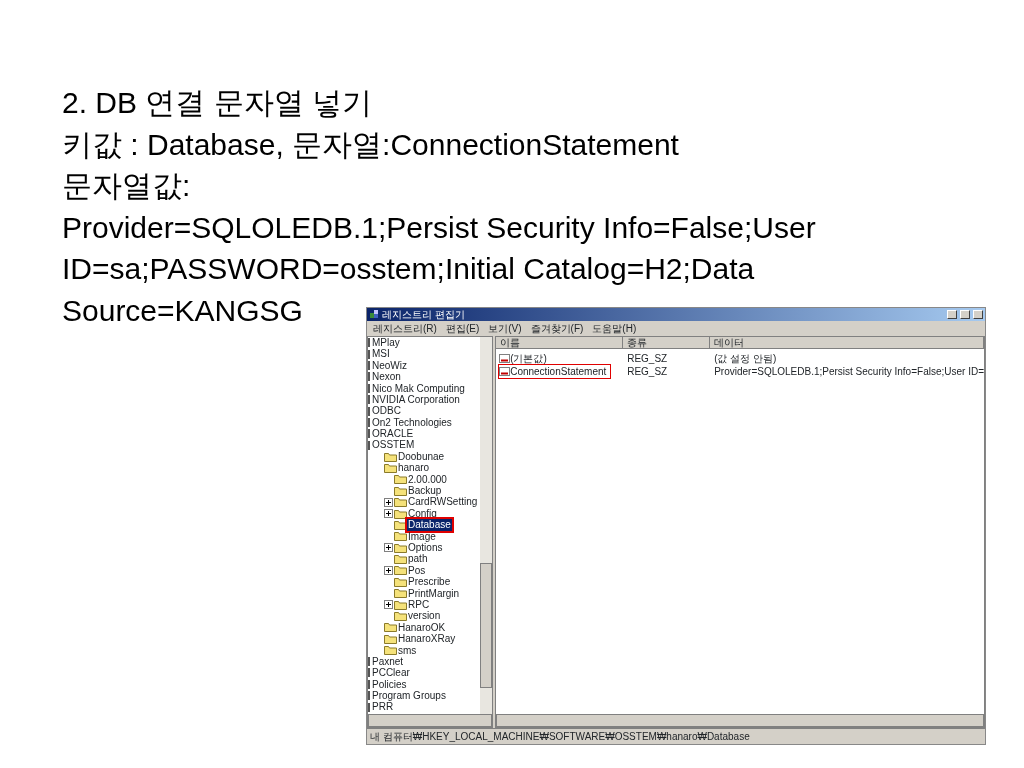 This screenshot has height=768, width=1024. What do you see at coordinates (676, 735) in the screenshot?
I see `status-bar: 내 컴퓨터₩HKEY_LOCAL_MACHINE₩SOFTWARE₩OSSTEM₩hanaro₩Database` at bounding box center [676, 735].